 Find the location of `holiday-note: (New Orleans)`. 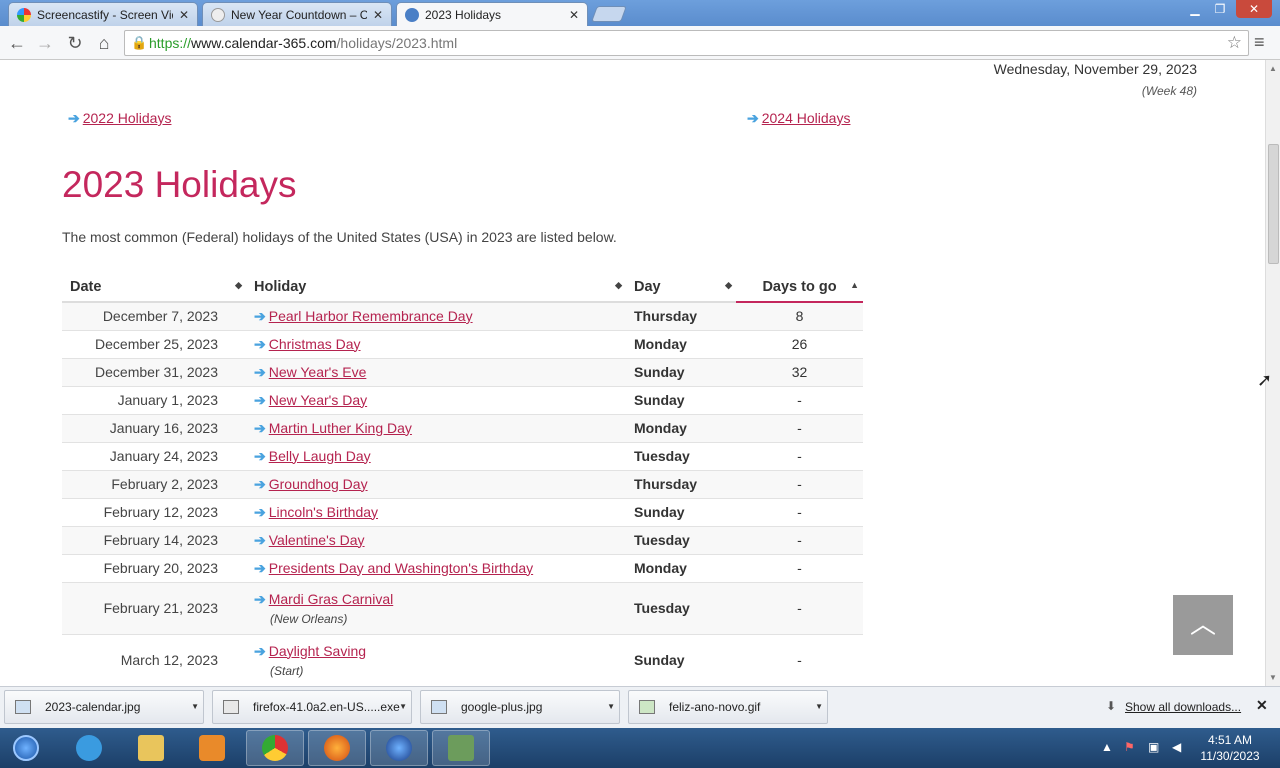

holiday-note: (New Orleans) is located at coordinates (309, 618).